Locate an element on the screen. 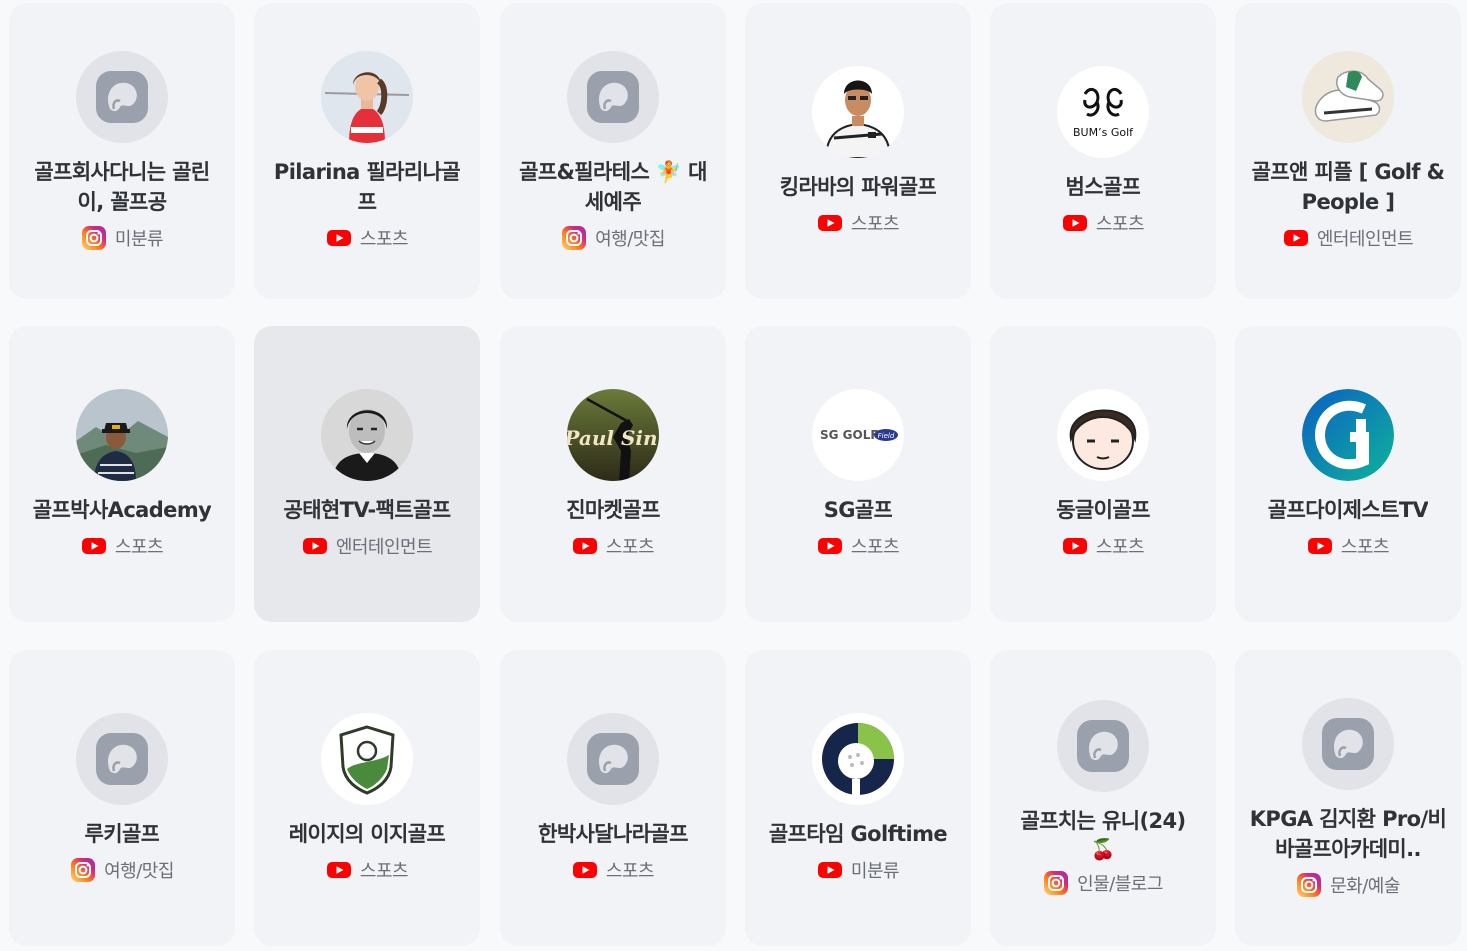 The height and width of the screenshot is (951, 1467). channel-card: 한박사달나라골프스포츠 is located at coordinates (613, 798).